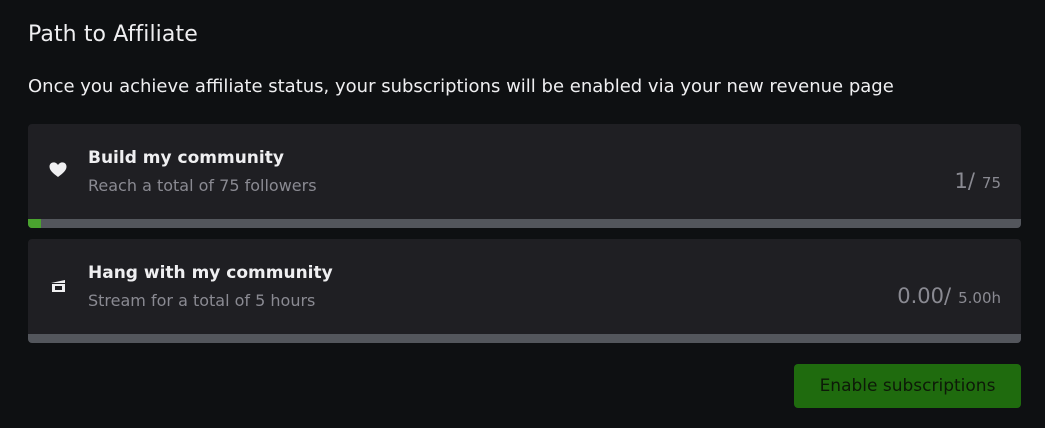 The height and width of the screenshot is (428, 1045). Describe the element at coordinates (979, 298) in the screenshot. I see `goal-count-target: 5.00h` at that location.